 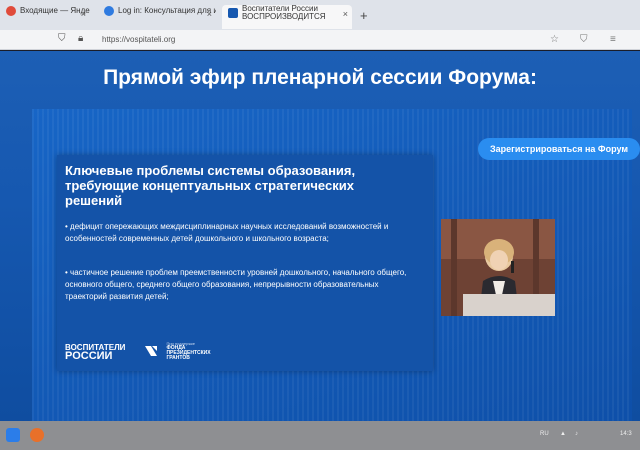 I want to click on page-title: Прямой эфир пленарной сессии Форума:, so click(x=320, y=77).